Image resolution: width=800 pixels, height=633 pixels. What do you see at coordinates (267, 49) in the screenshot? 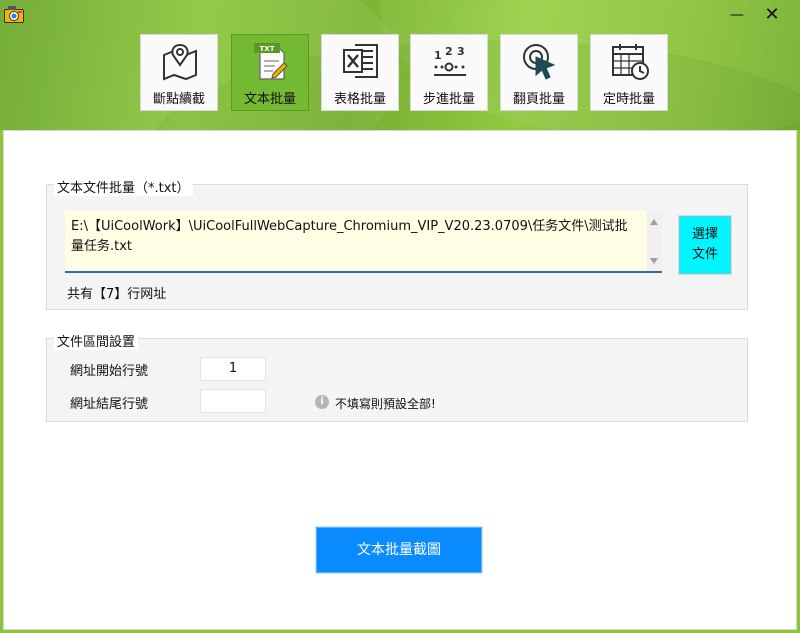
I see `svg-text: TXT` at bounding box center [267, 49].